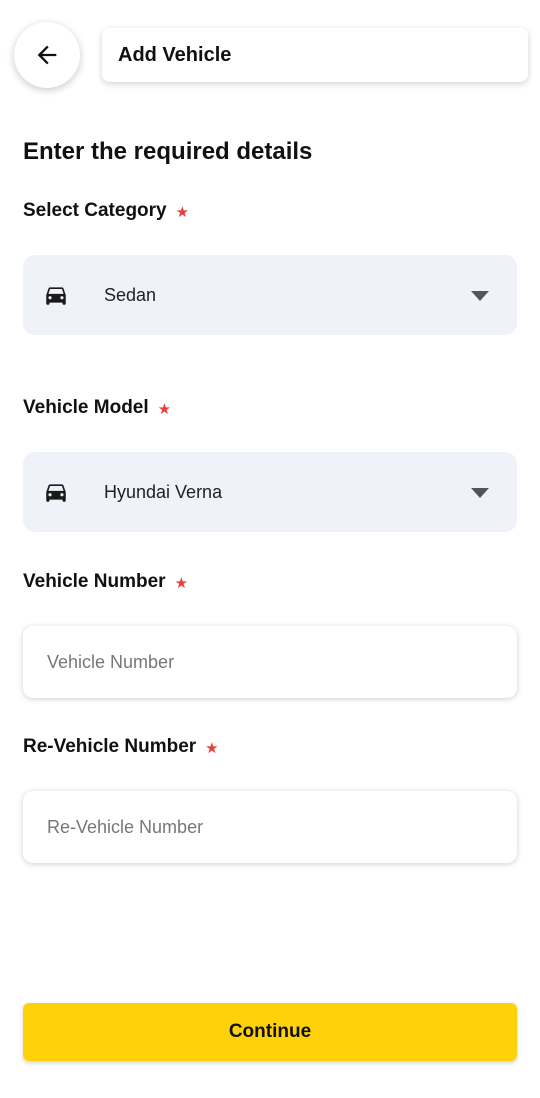 The width and height of the screenshot is (540, 1098). I want to click on arrow-left-icon, so click(47, 55).